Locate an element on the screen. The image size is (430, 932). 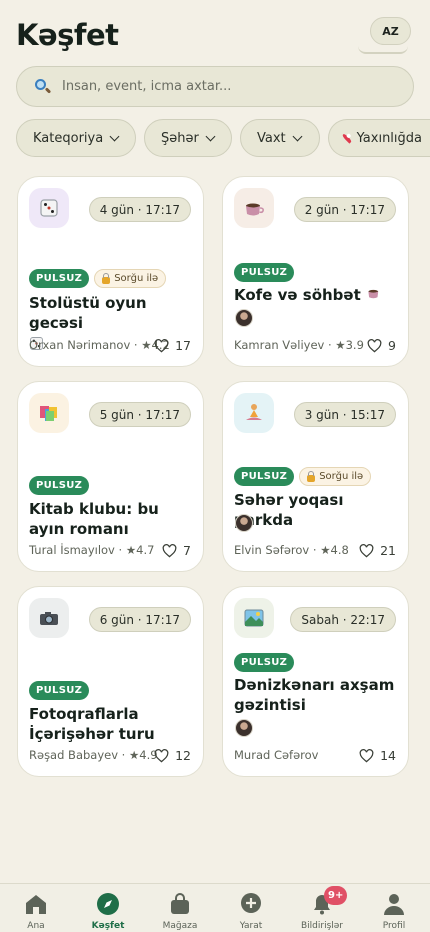
shopping-bag-icon is located at coordinates (180, 903).